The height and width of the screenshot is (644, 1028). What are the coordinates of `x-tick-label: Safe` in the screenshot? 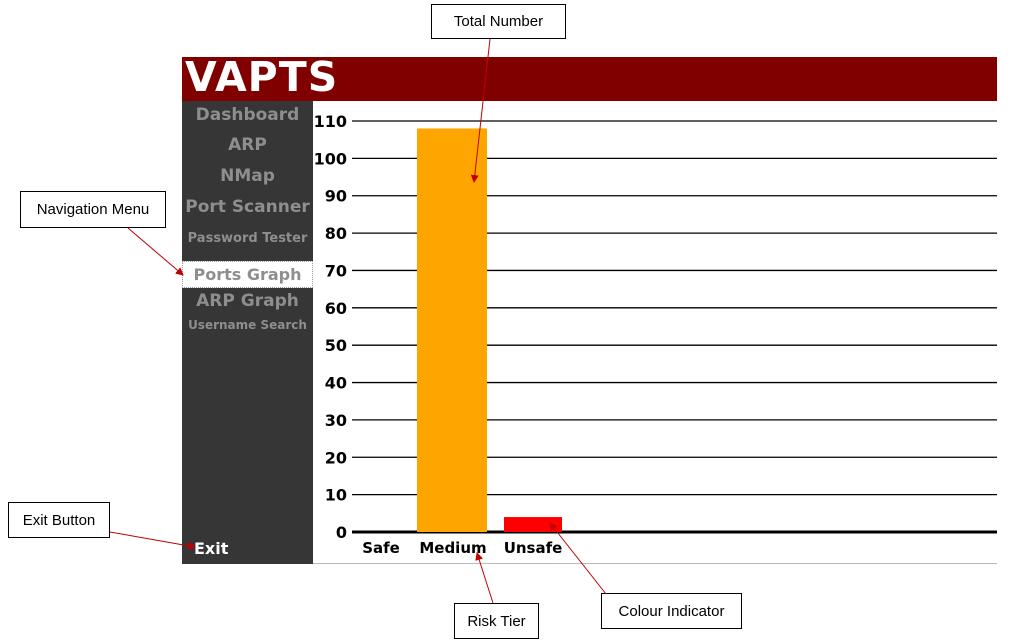 It's located at (381, 548).